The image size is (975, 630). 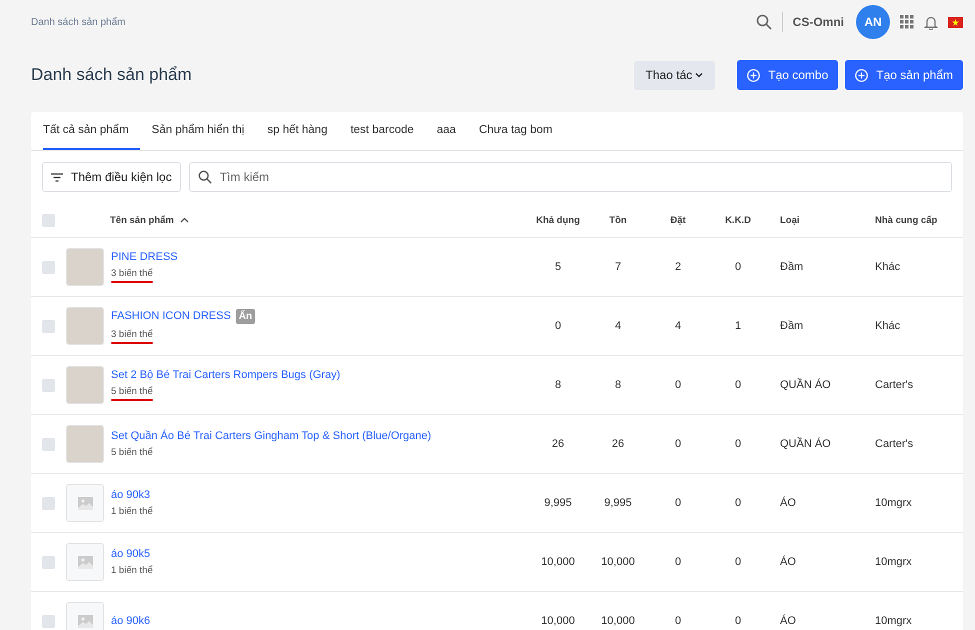 I want to click on flag-icon, so click(x=955, y=22).